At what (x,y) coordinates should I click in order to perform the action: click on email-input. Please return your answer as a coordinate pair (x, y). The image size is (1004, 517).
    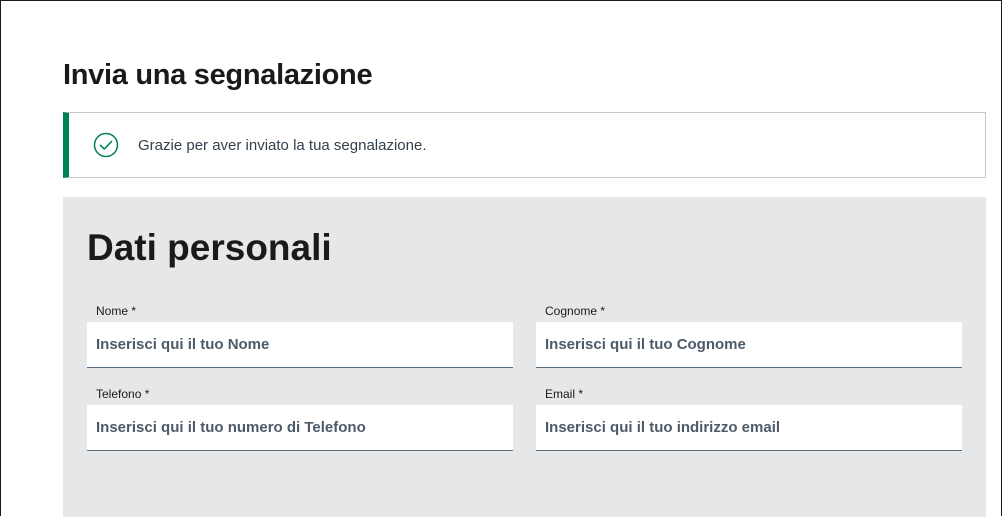
    Looking at the image, I should click on (749, 428).